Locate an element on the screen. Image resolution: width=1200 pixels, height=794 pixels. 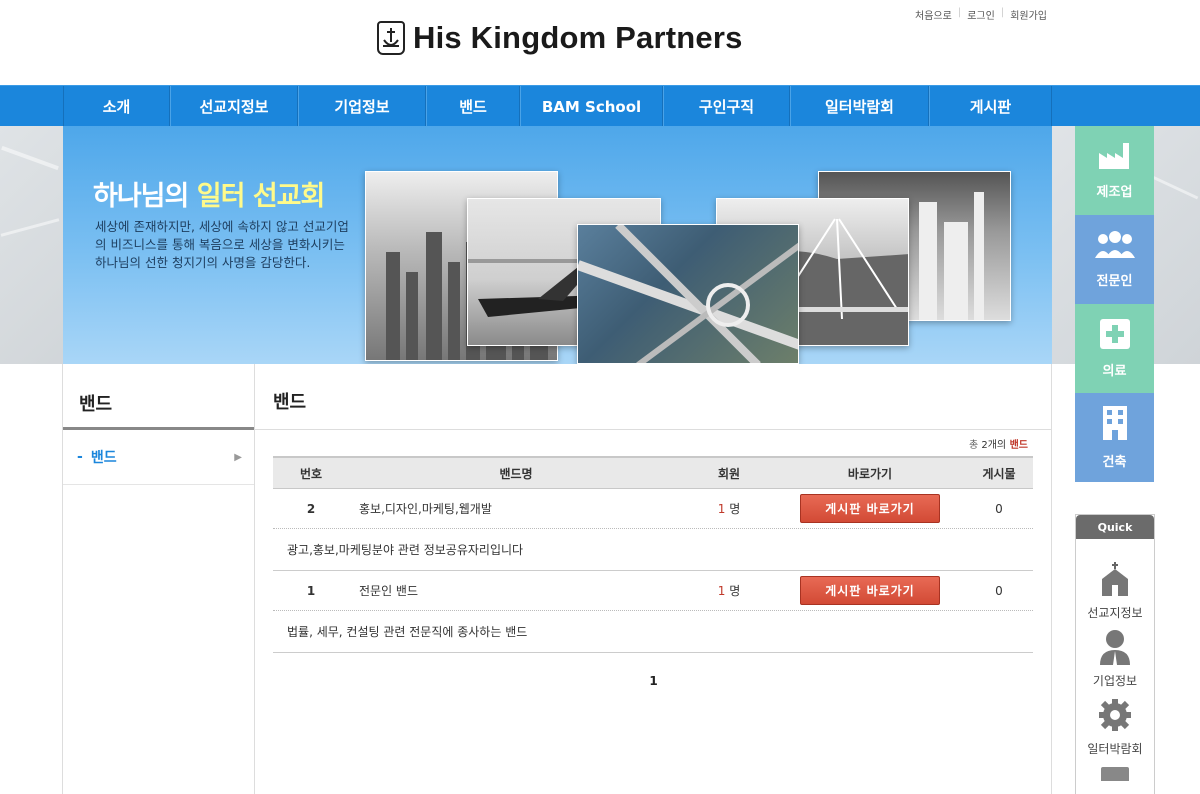
quick-more-icon is located at coordinates (1115, 774).